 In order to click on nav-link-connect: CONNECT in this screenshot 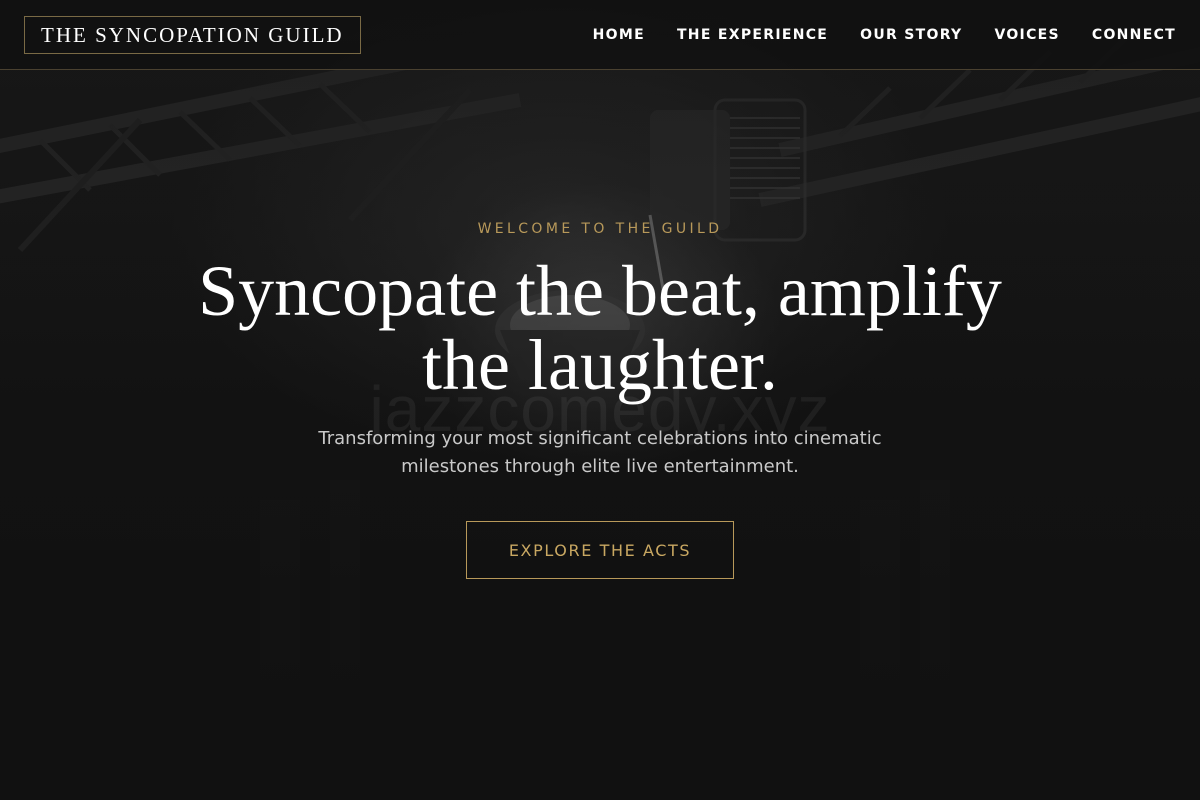, I will do `click(1134, 35)`.